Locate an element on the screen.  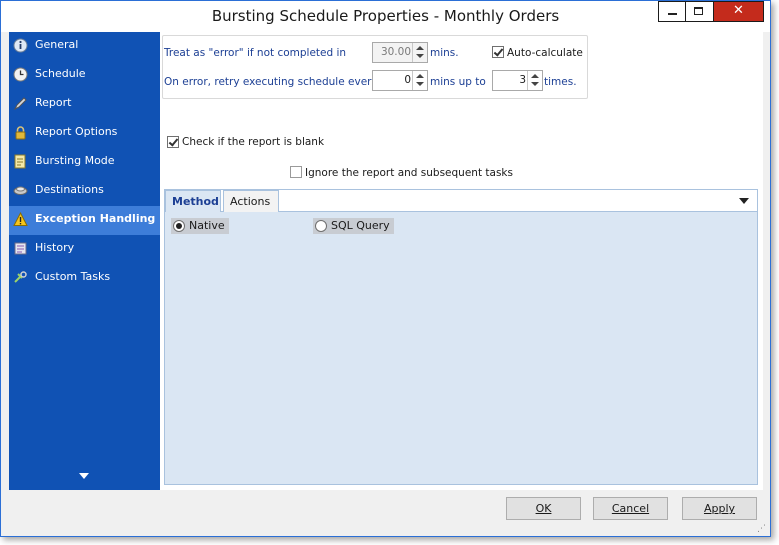
retry-times-stepper: 3 is located at coordinates (517, 80).